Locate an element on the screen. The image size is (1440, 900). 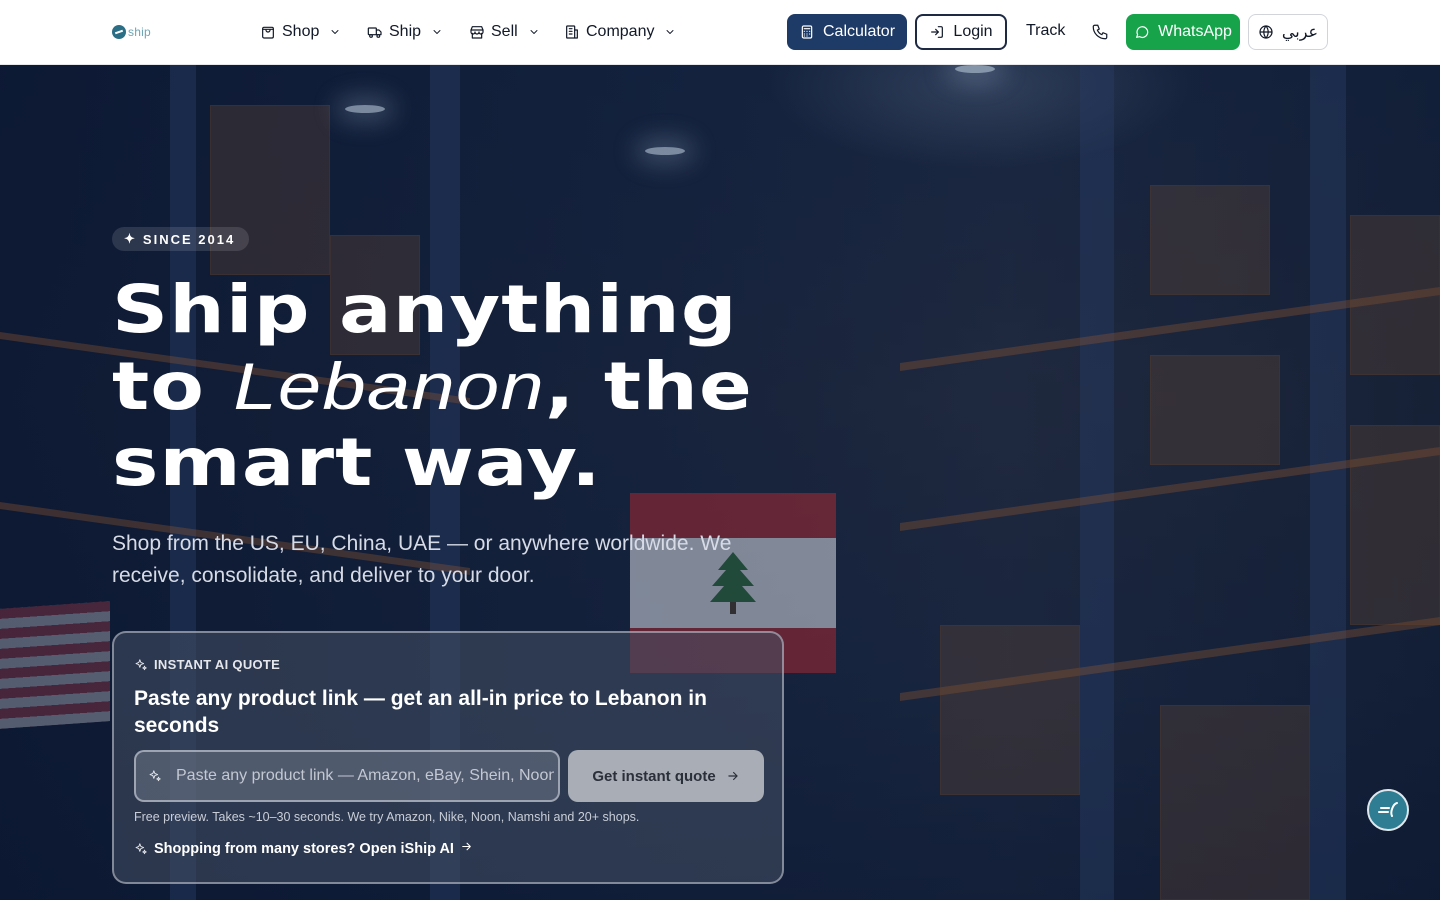
store-icon is located at coordinates (477, 32).